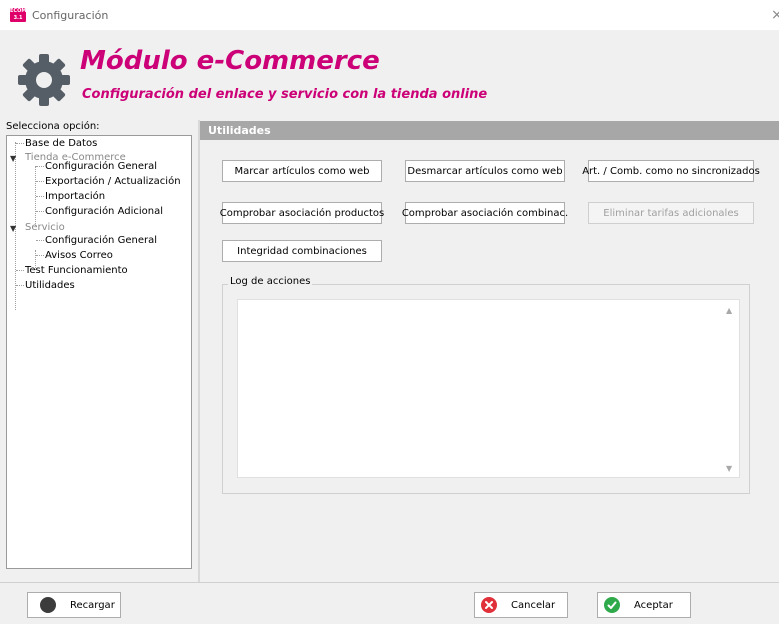 The image size is (779, 624). I want to click on splitter, so click(199, 351).